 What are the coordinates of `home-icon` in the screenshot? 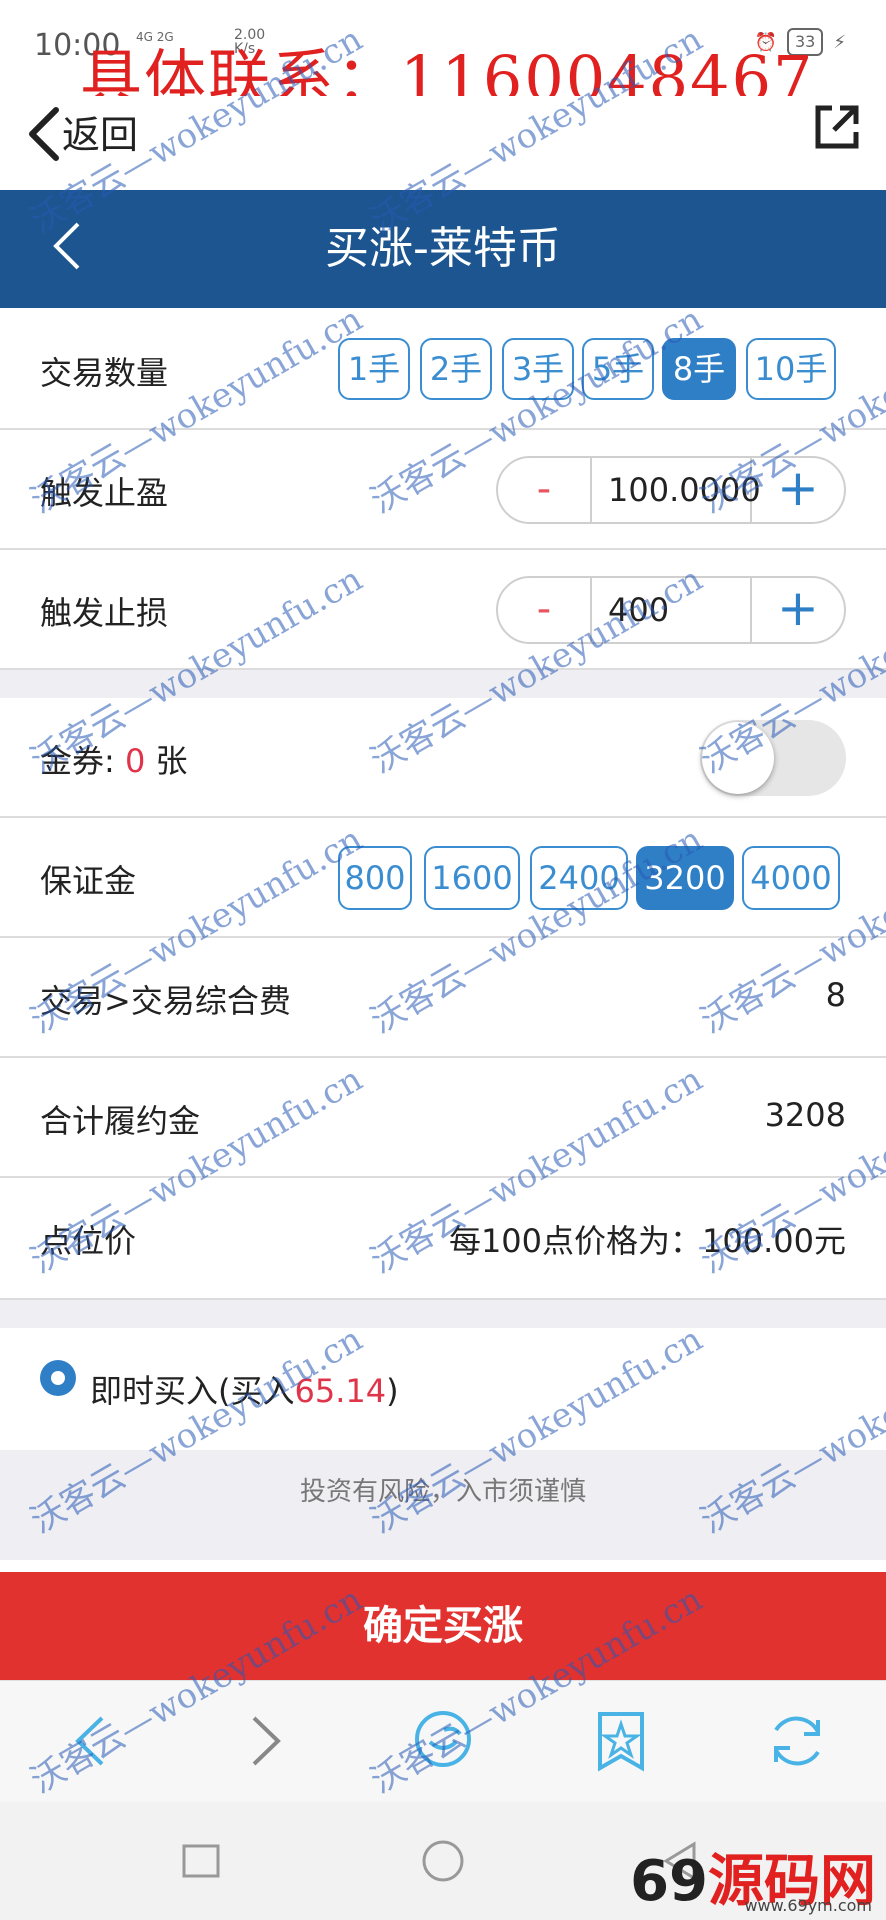 It's located at (443, 1861).